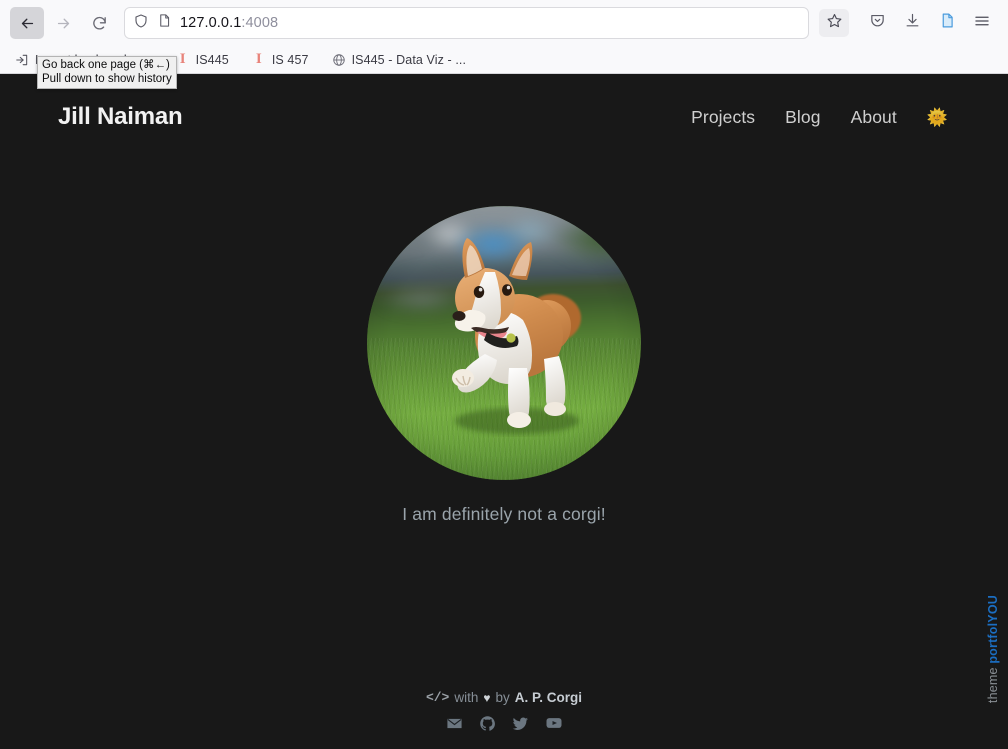 The image size is (1008, 749). What do you see at coordinates (339, 60) in the screenshot?
I see `globe-icon` at bounding box center [339, 60].